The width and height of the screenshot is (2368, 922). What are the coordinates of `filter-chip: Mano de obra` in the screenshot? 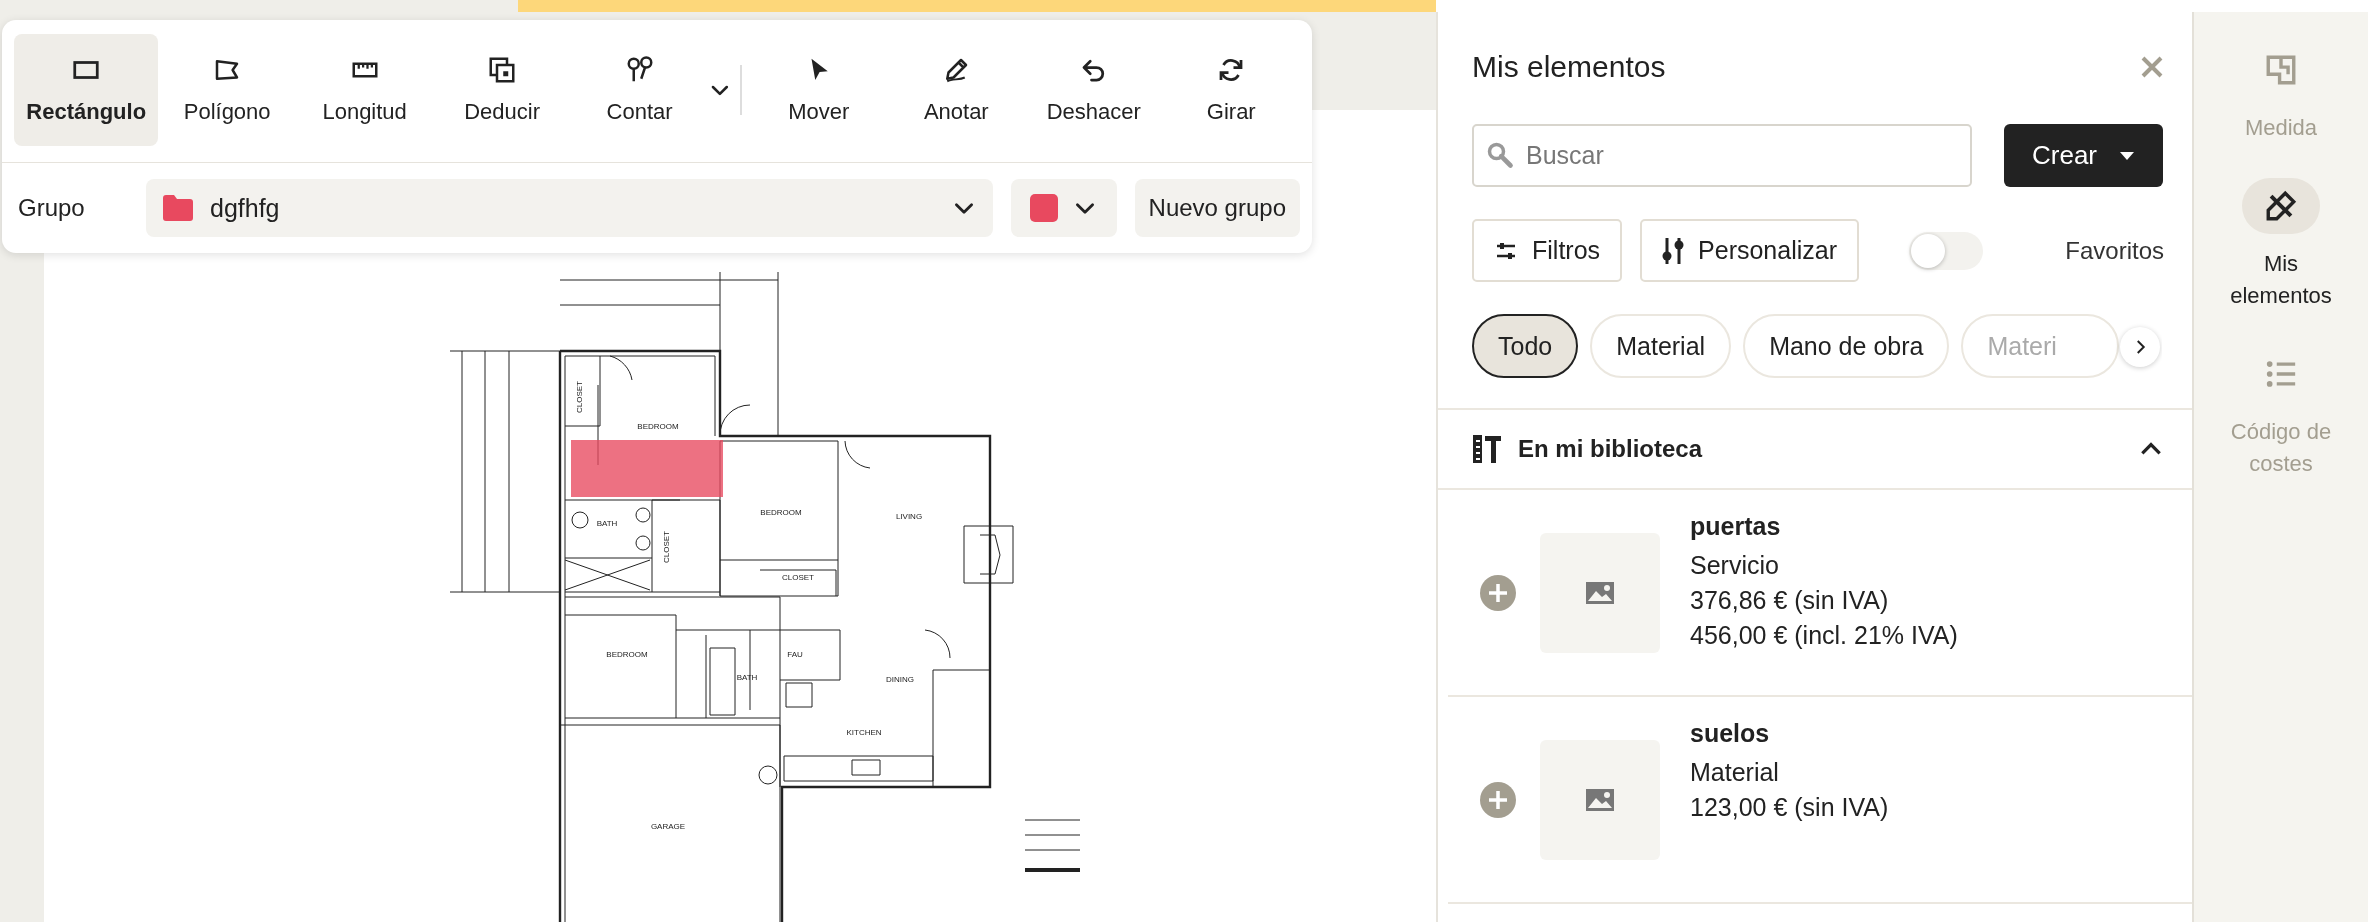 It's located at (1846, 346).